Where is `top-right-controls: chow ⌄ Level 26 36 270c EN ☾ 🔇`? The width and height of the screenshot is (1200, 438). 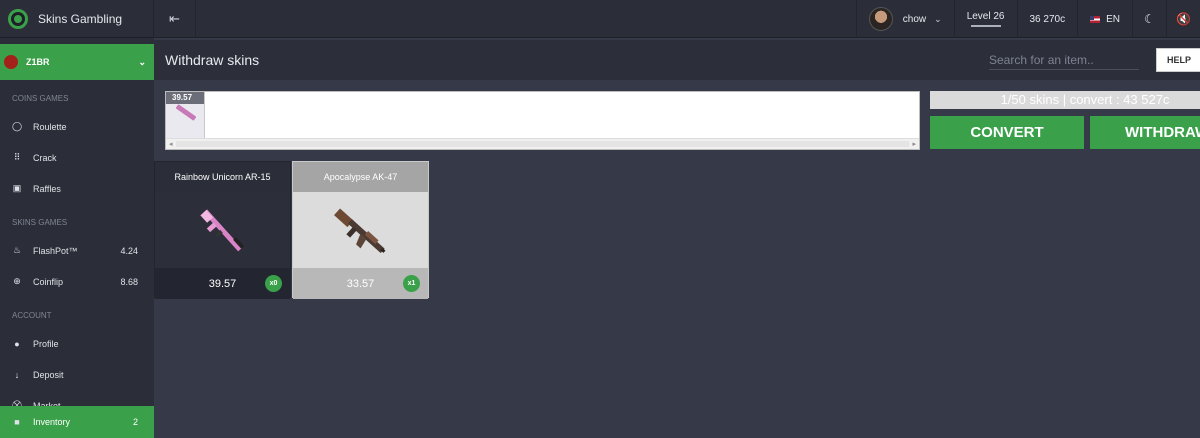
top-right-controls: chow ⌄ Level 26 36 270c EN ☾ 🔇 is located at coordinates (1027, 19).